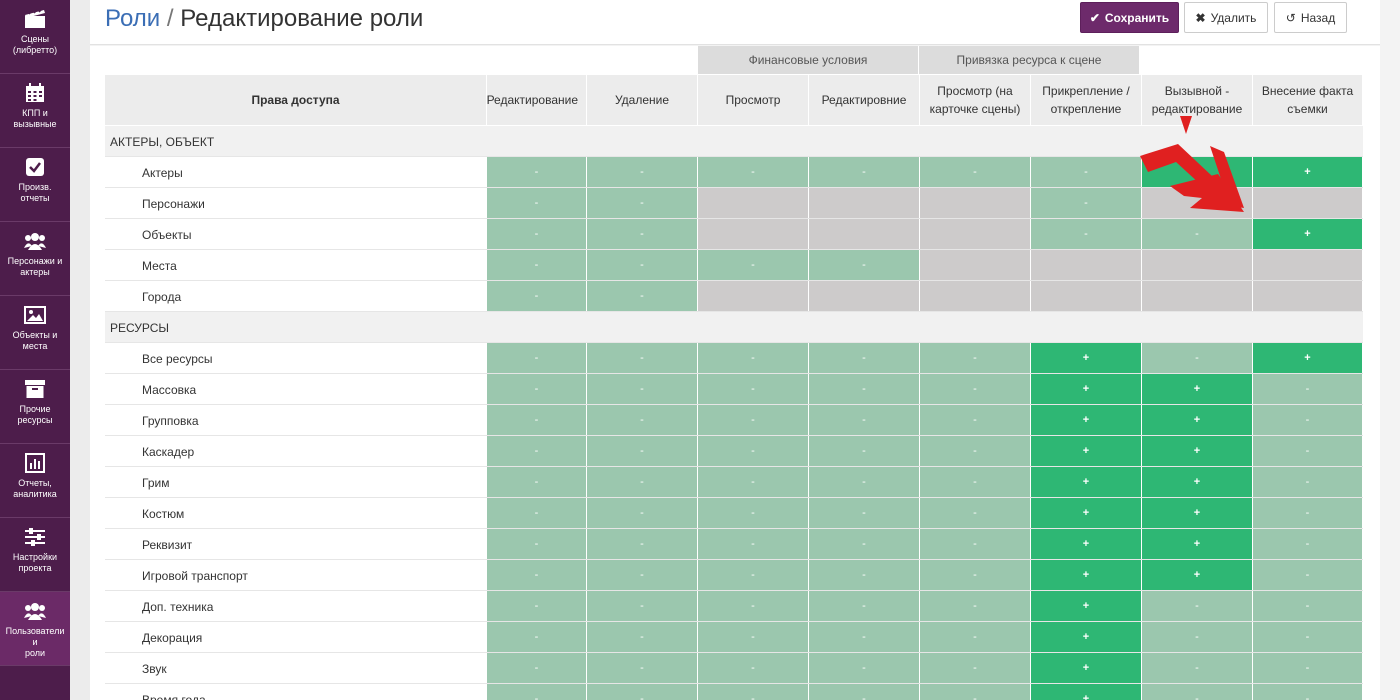  What do you see at coordinates (35, 111) in the screenshot?
I see `sidebar-item-calls: КПП и вызывные` at bounding box center [35, 111].